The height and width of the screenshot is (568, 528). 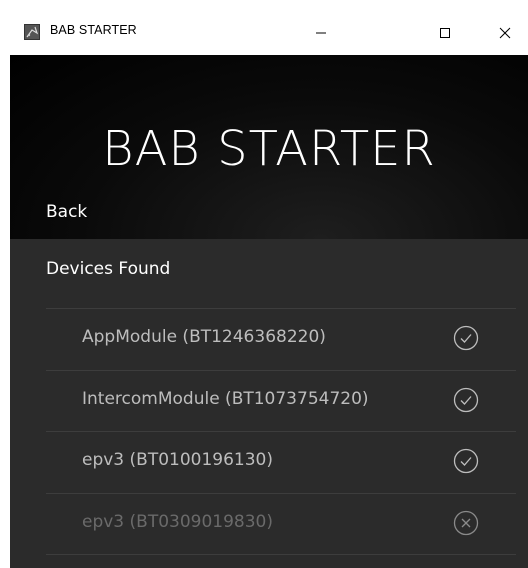 I want to click on device-row-appmodule: AppModule (BT1246368220), so click(x=269, y=339).